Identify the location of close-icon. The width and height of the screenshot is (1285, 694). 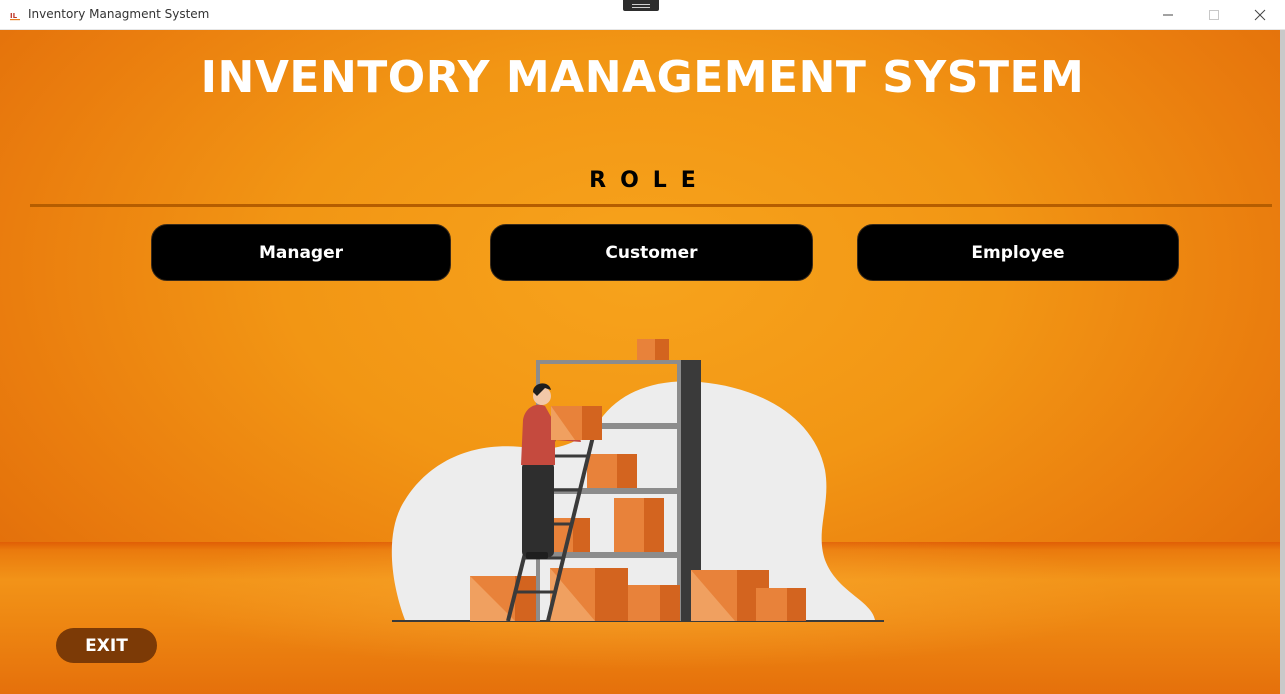
(1260, 15).